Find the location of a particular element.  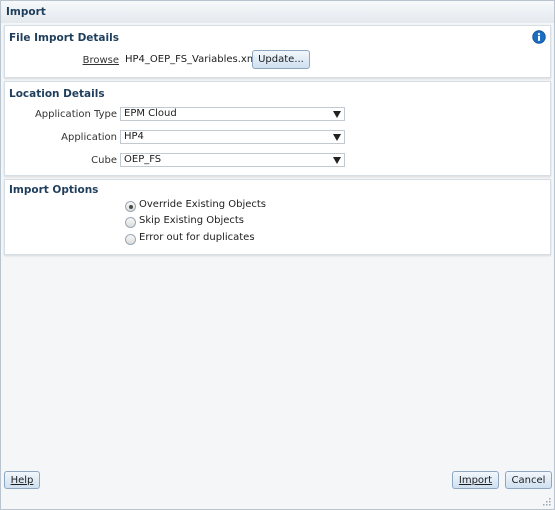

radio-error-duplicates is located at coordinates (130, 239).